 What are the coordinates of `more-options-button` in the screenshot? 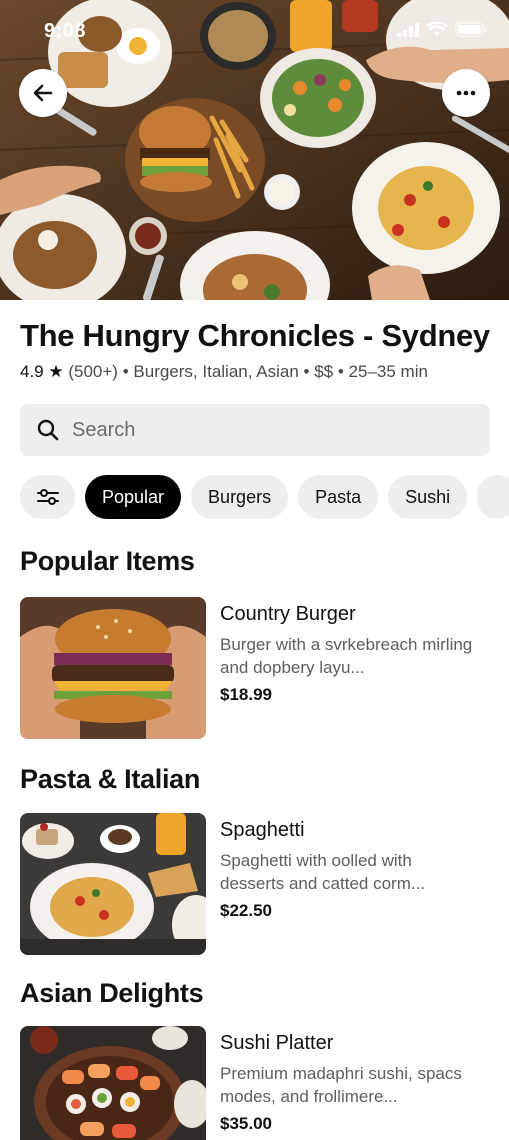 It's located at (466, 93).